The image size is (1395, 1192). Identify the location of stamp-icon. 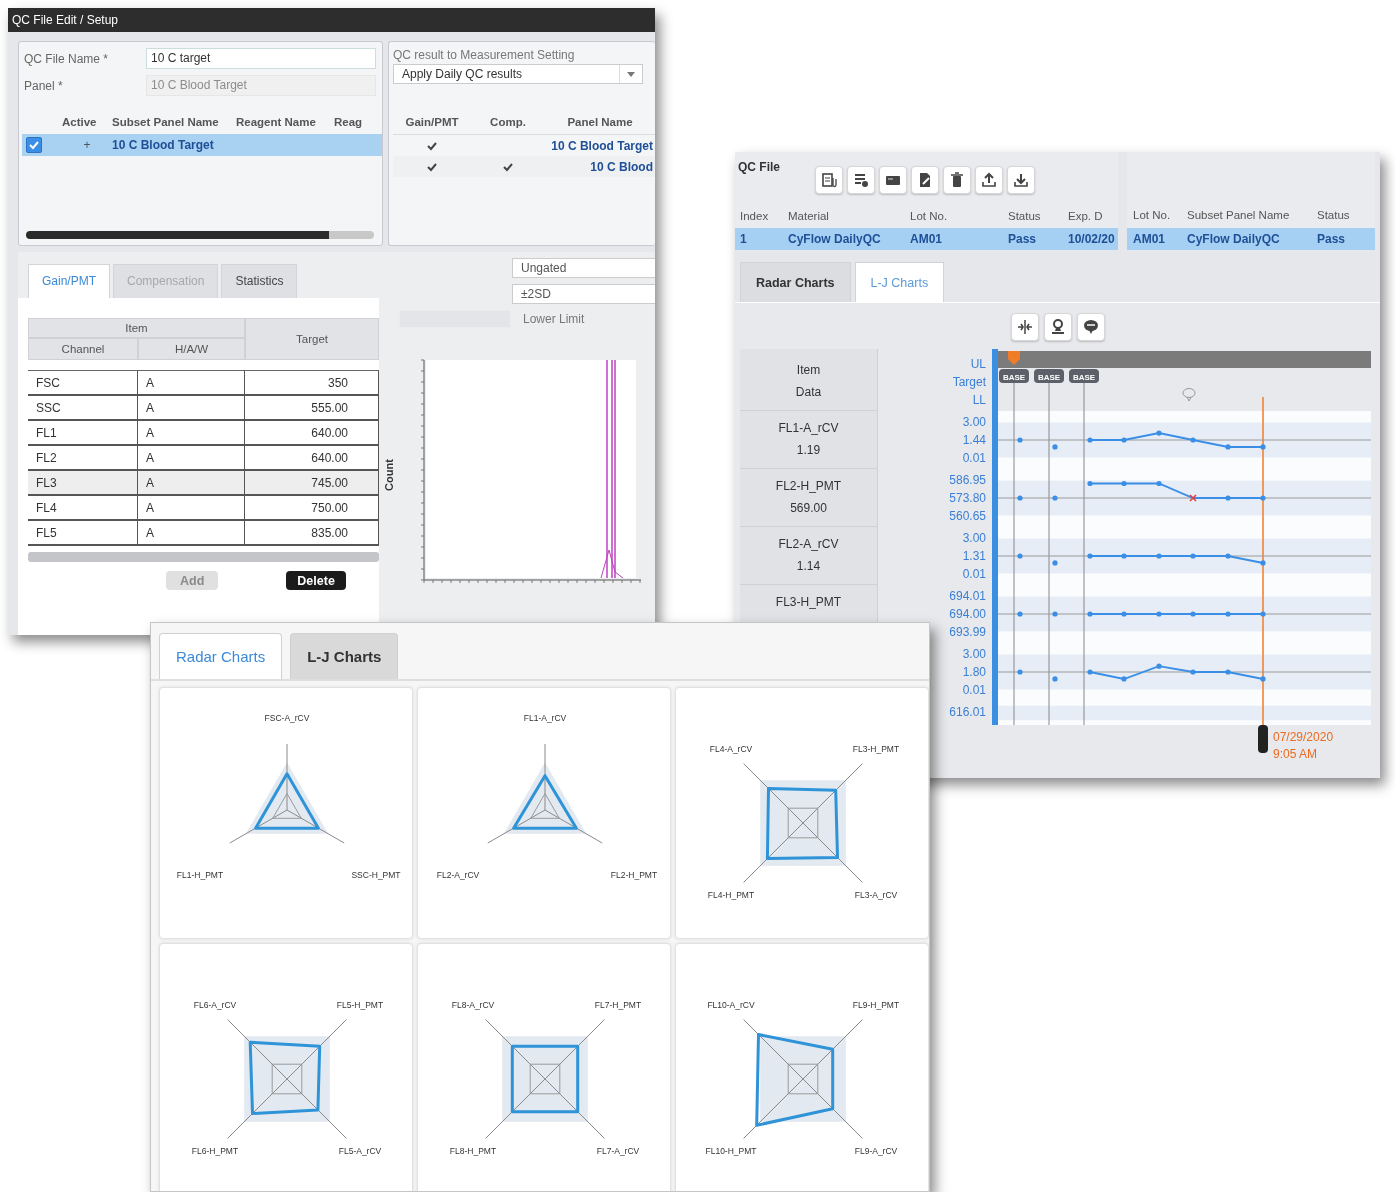
(1057, 327).